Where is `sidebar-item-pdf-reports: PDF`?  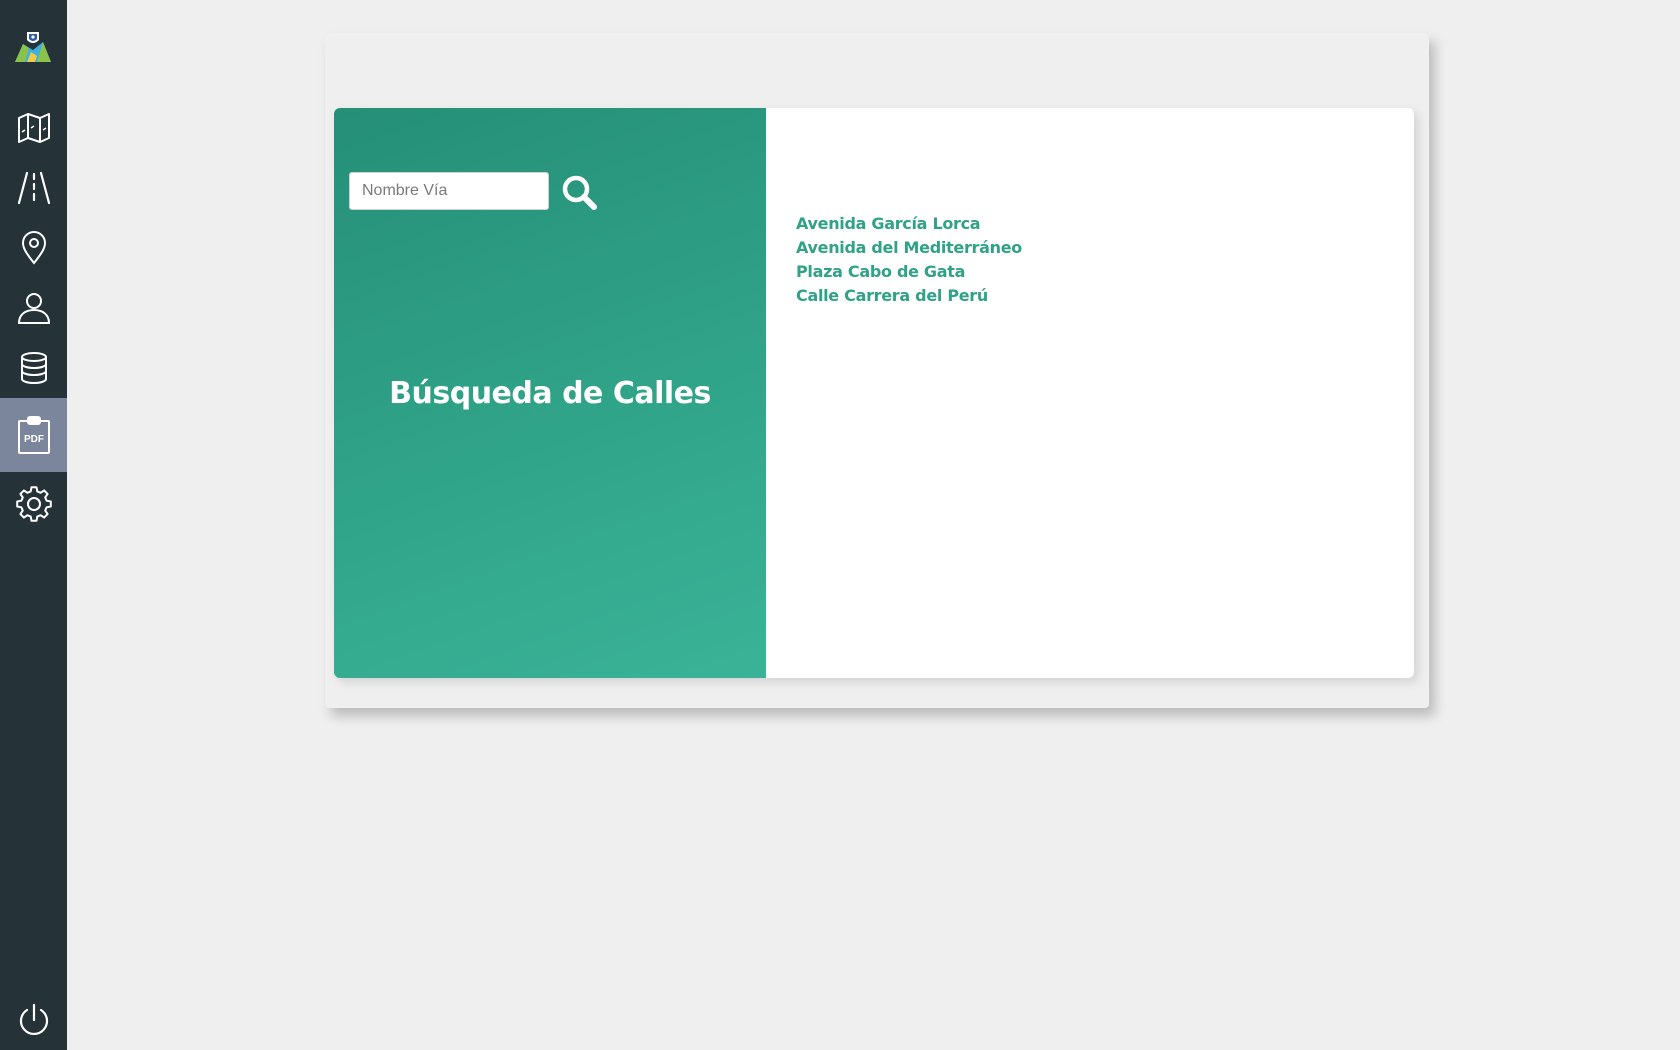
sidebar-item-pdf-reports: PDF is located at coordinates (33, 435).